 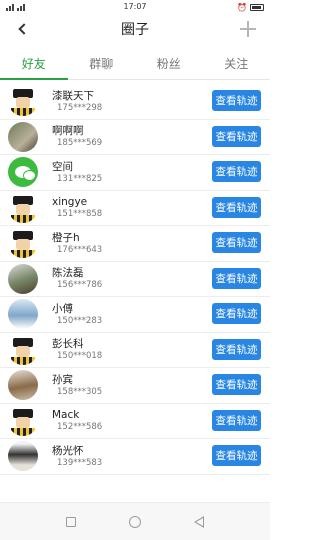 I want to click on list-item: 孙宾 158***305 查看轨迹, so click(x=135, y=386).